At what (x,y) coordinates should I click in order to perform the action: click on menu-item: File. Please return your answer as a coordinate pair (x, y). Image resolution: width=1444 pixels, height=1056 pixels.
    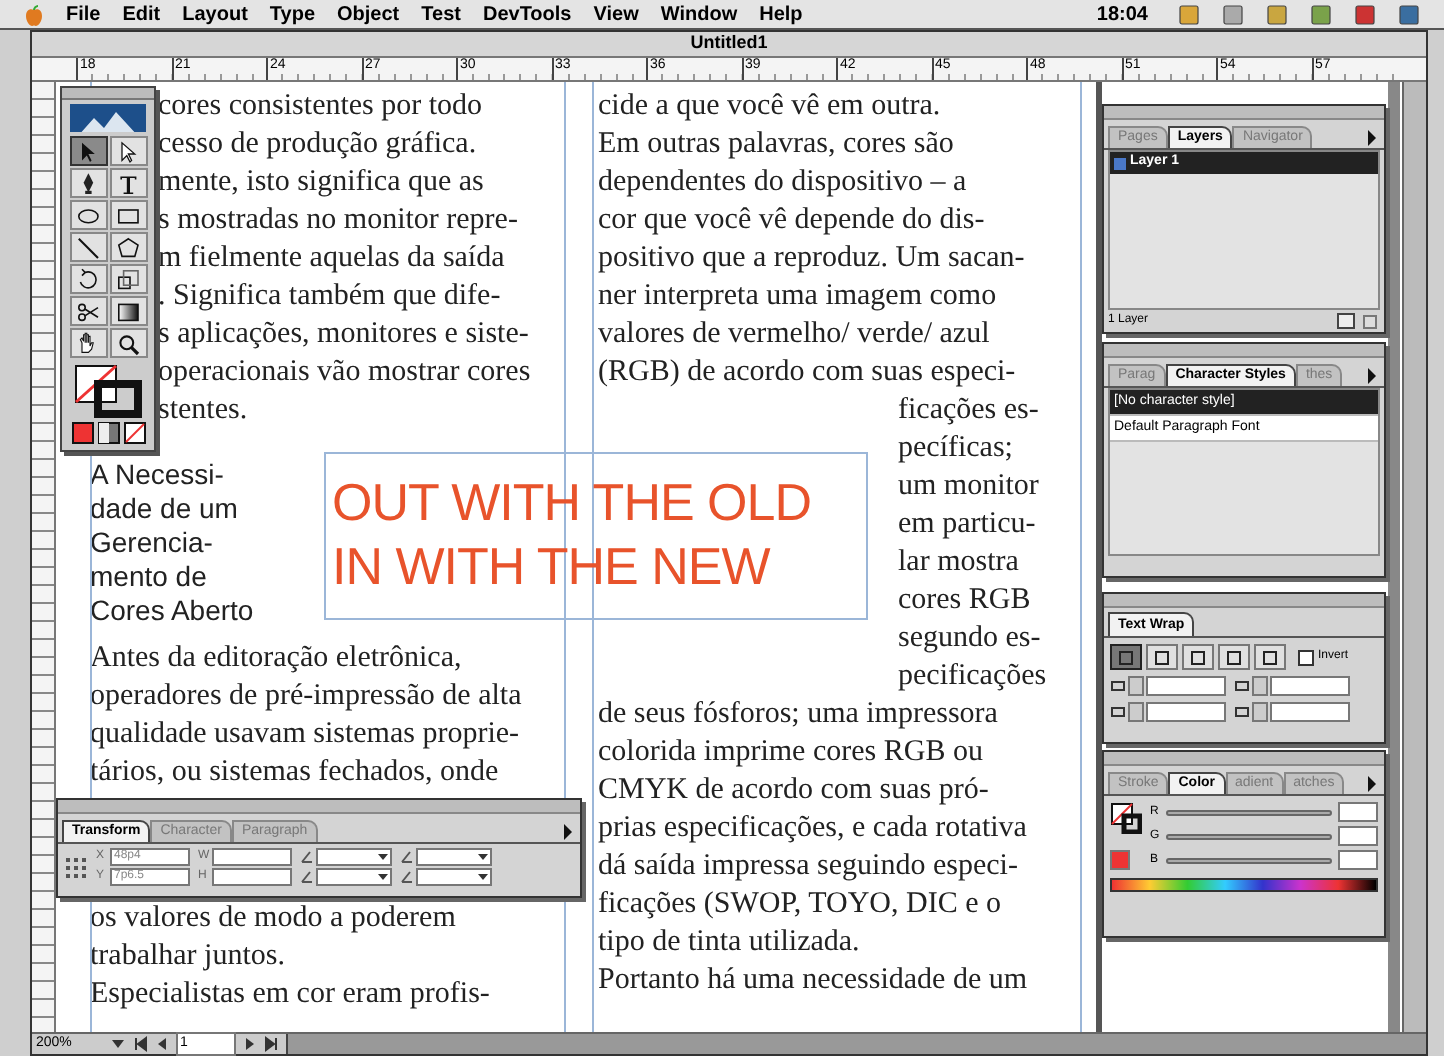
    Looking at the image, I should click on (83, 14).